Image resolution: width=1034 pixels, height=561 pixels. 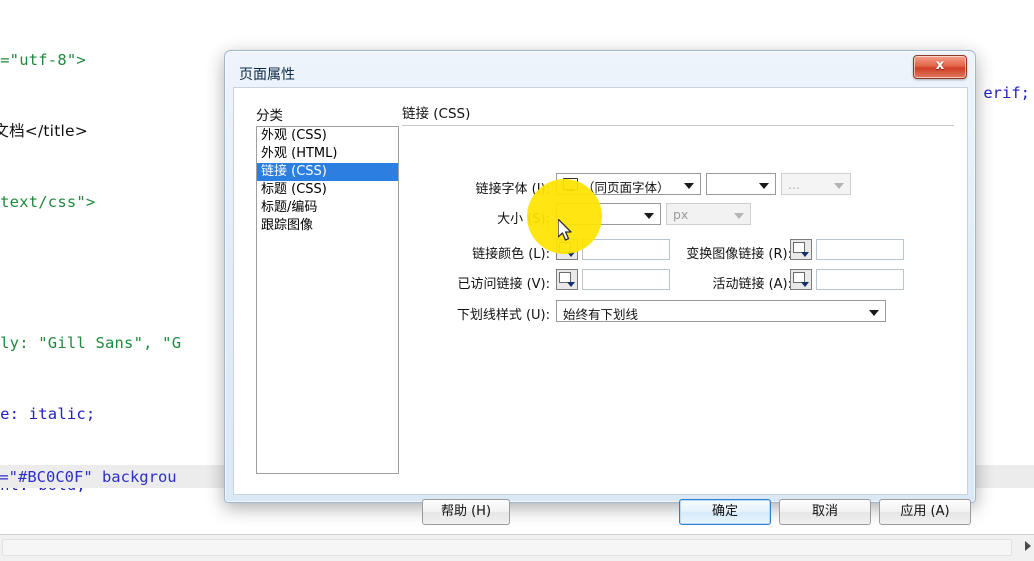 What do you see at coordinates (721, 311) in the screenshot?
I see `underline-style-combo: 始终有下划线` at bounding box center [721, 311].